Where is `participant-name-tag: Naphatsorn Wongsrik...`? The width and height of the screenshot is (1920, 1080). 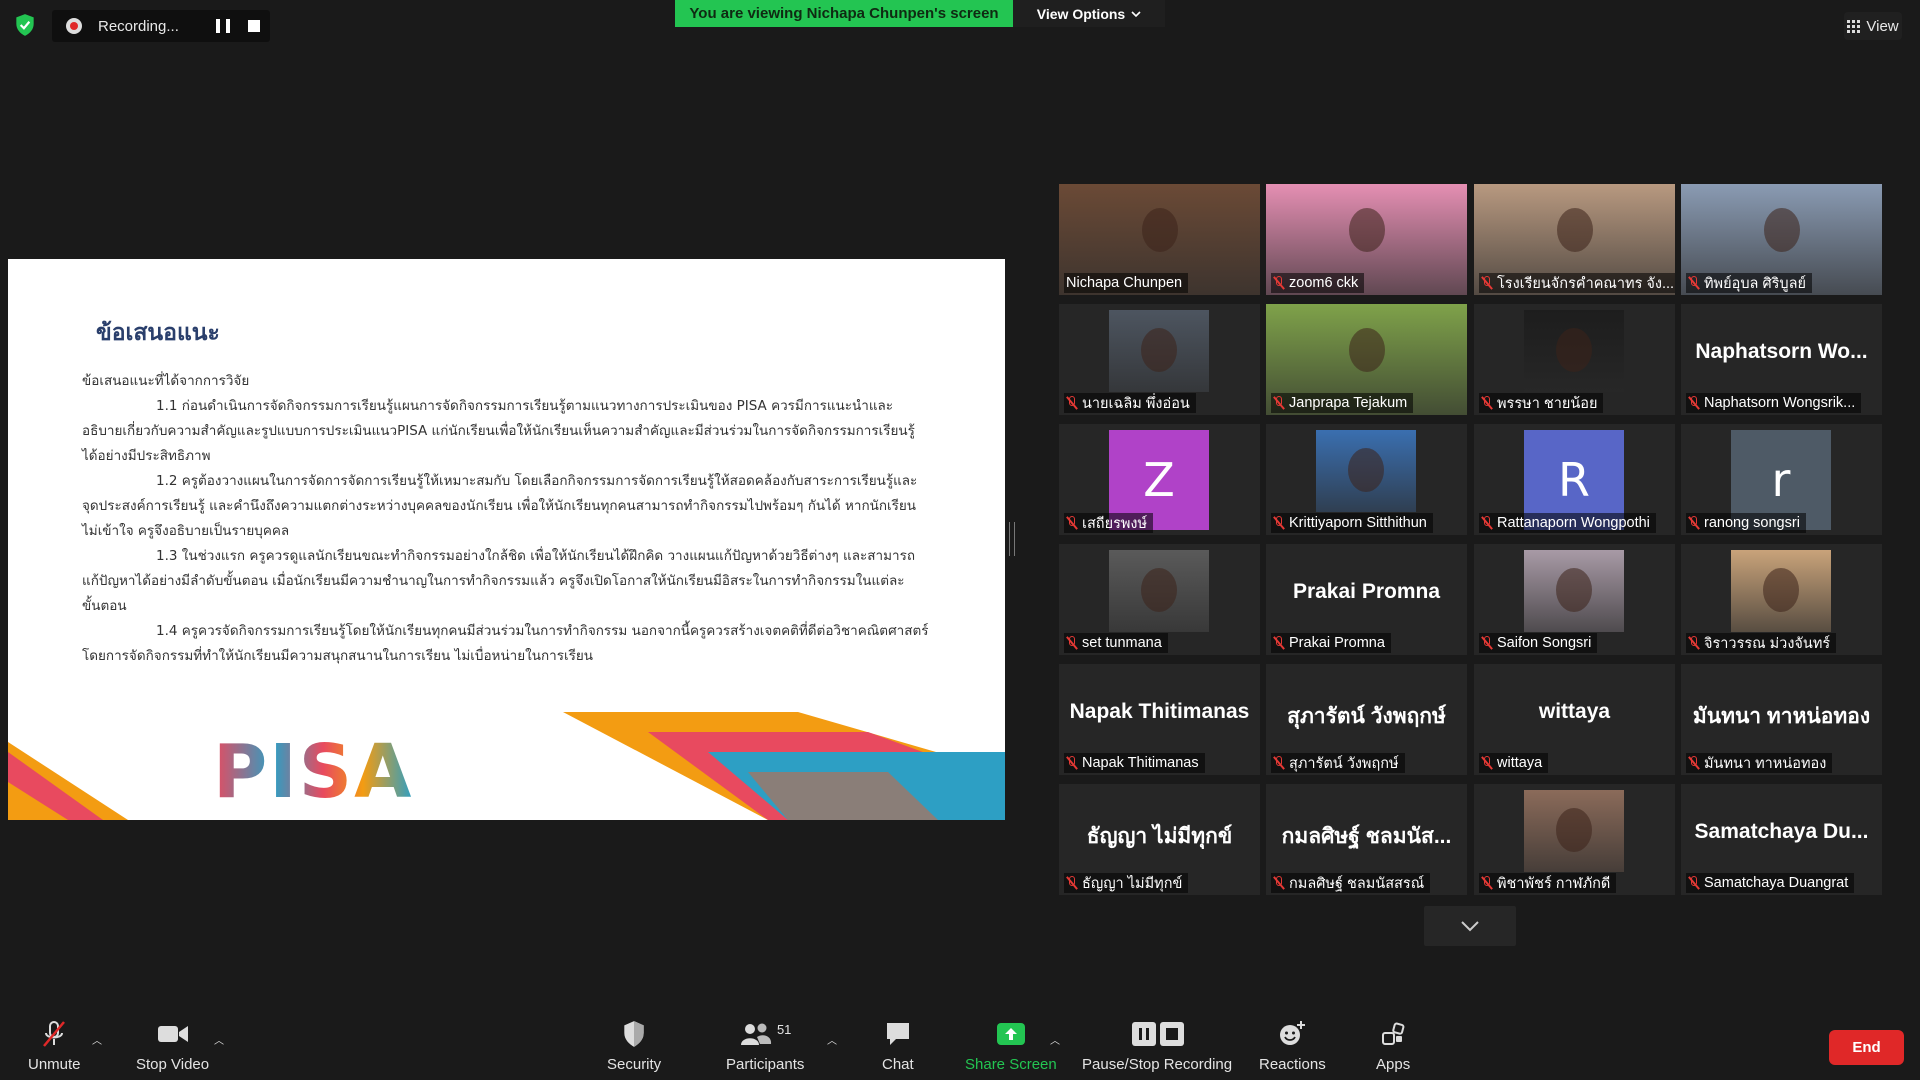
participant-name-tag: Naphatsorn Wongsrik... is located at coordinates (1774, 403).